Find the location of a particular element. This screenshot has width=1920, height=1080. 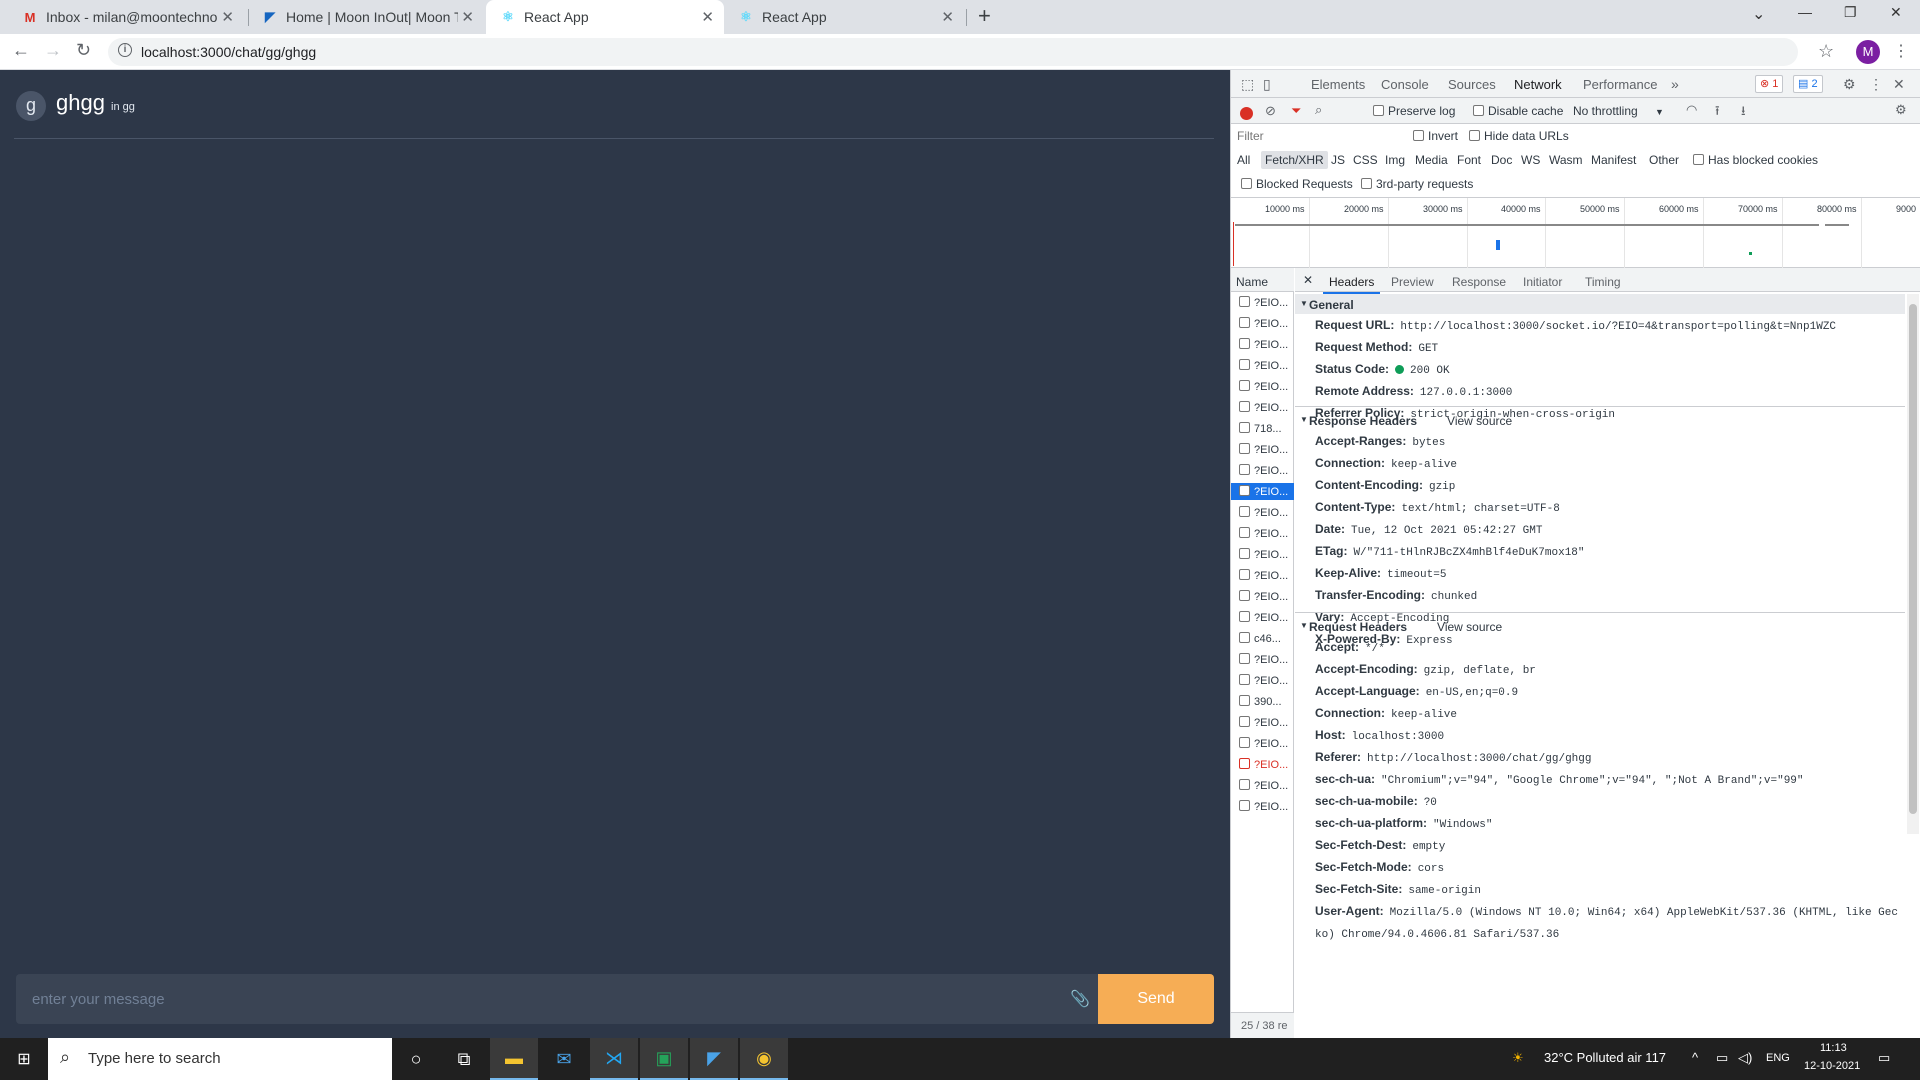

cortana-icon: ○ is located at coordinates (416, 1059).